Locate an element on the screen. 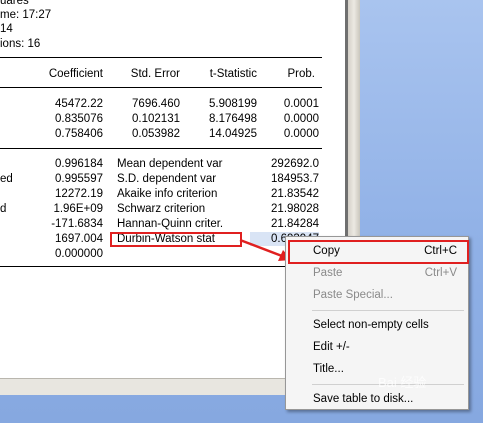 The height and width of the screenshot is (423, 483). header-sample-line: 14 is located at coordinates (6, 29).